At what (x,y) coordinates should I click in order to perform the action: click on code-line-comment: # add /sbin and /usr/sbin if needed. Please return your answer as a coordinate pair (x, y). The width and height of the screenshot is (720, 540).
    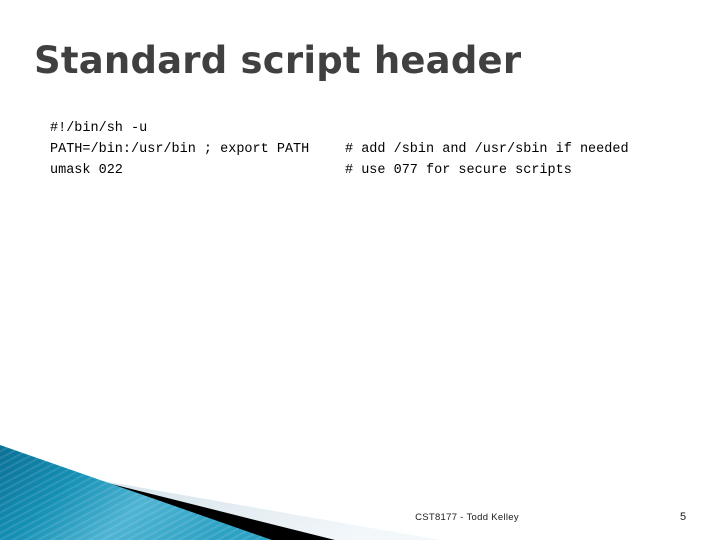
    Looking at the image, I should click on (487, 149).